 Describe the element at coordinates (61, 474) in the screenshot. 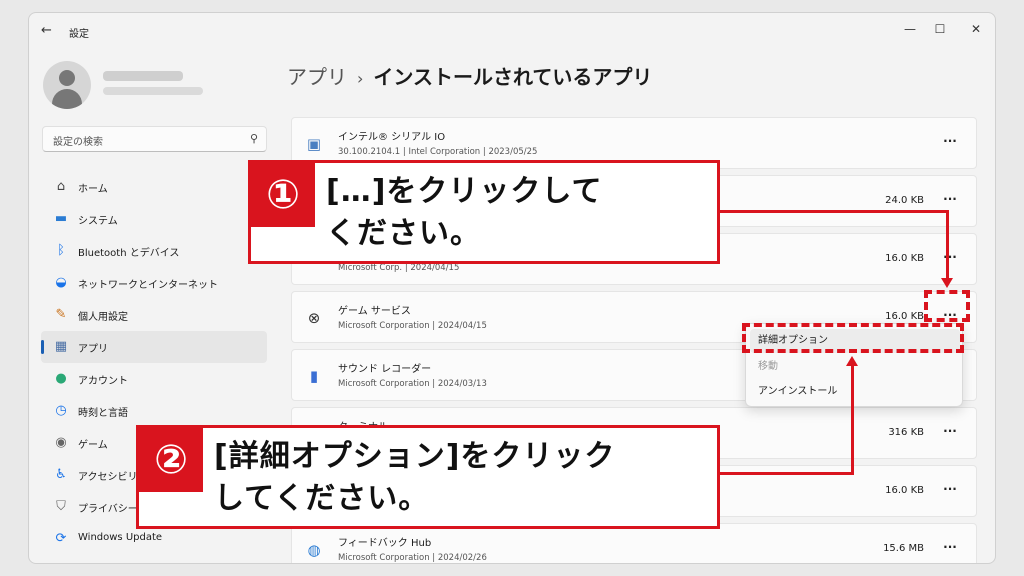

I see `accessibility-icon: ♿` at that location.